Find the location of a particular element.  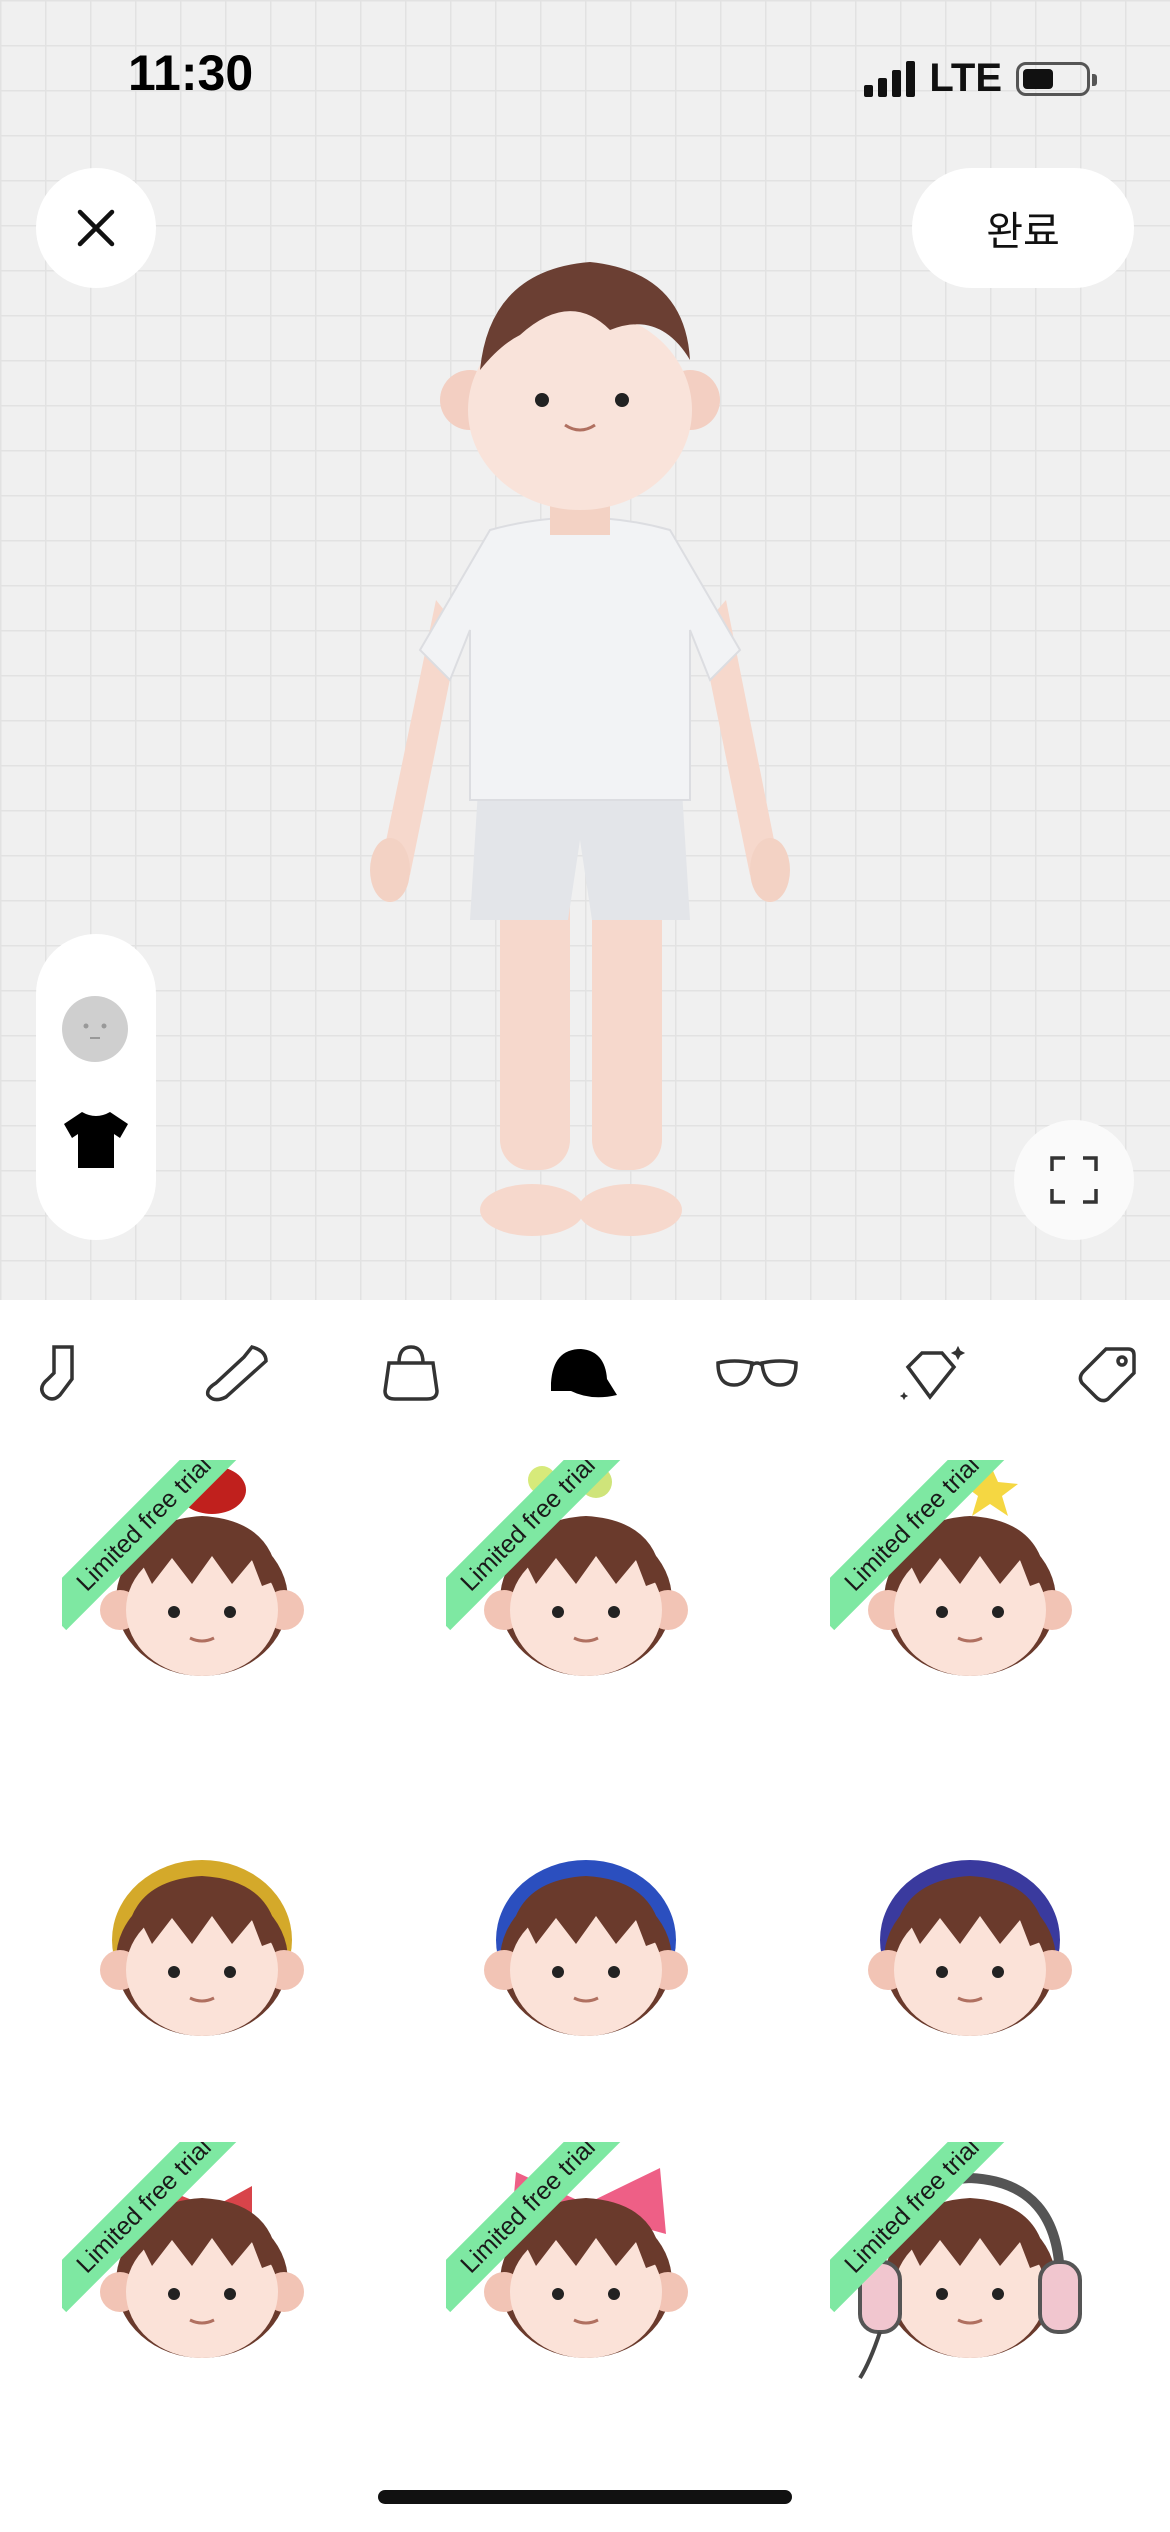

close-icon is located at coordinates (96, 228).